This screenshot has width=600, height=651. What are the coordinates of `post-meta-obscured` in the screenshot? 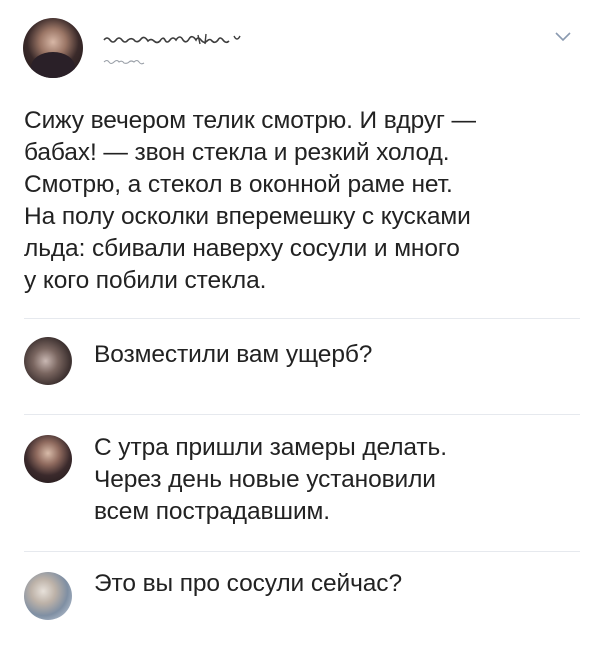 It's located at (124, 62).